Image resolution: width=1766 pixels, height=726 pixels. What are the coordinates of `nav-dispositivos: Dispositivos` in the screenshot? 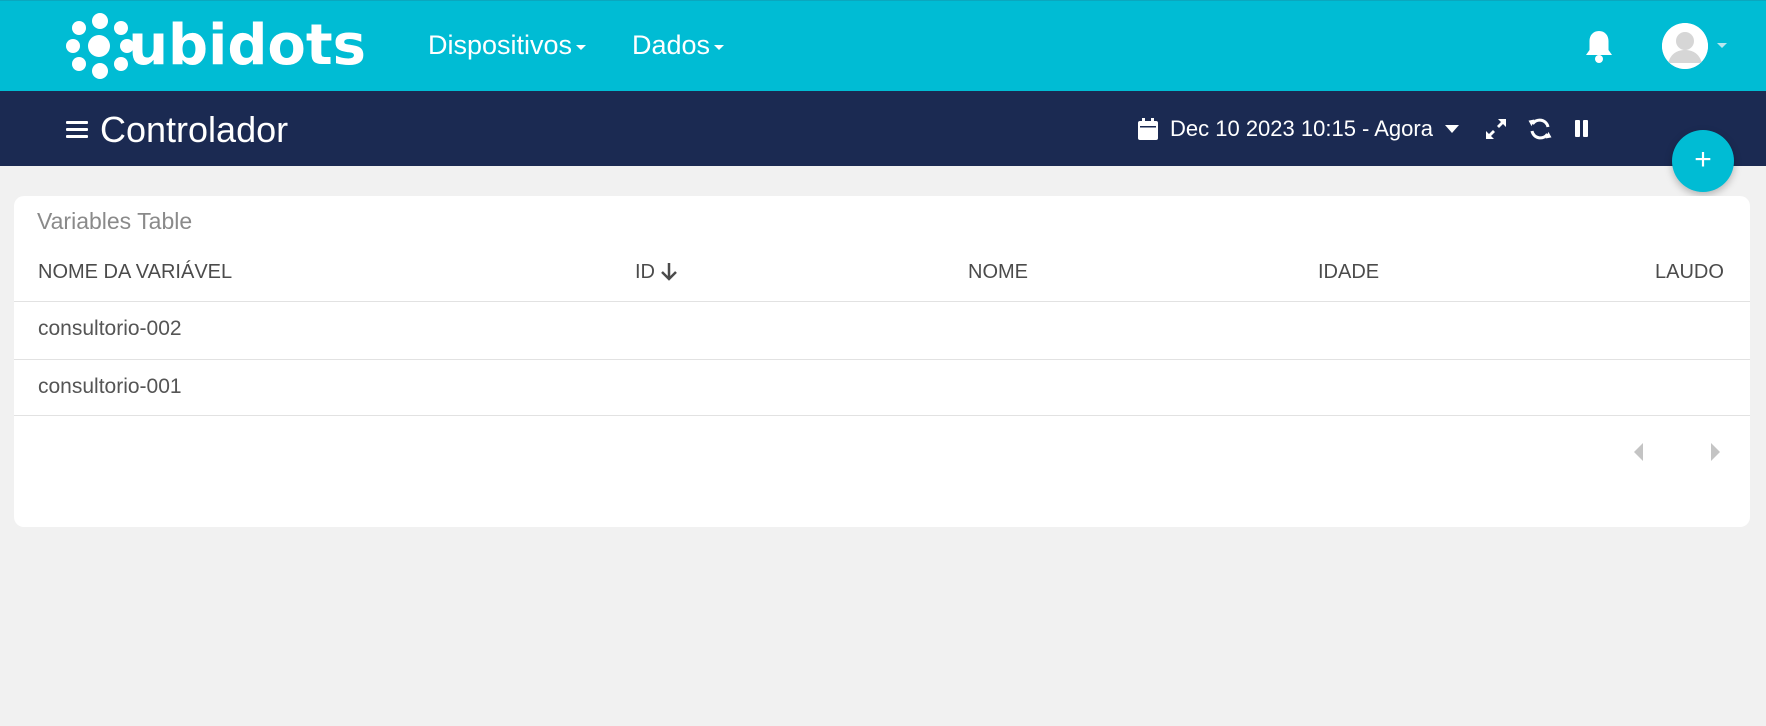 It's located at (507, 45).